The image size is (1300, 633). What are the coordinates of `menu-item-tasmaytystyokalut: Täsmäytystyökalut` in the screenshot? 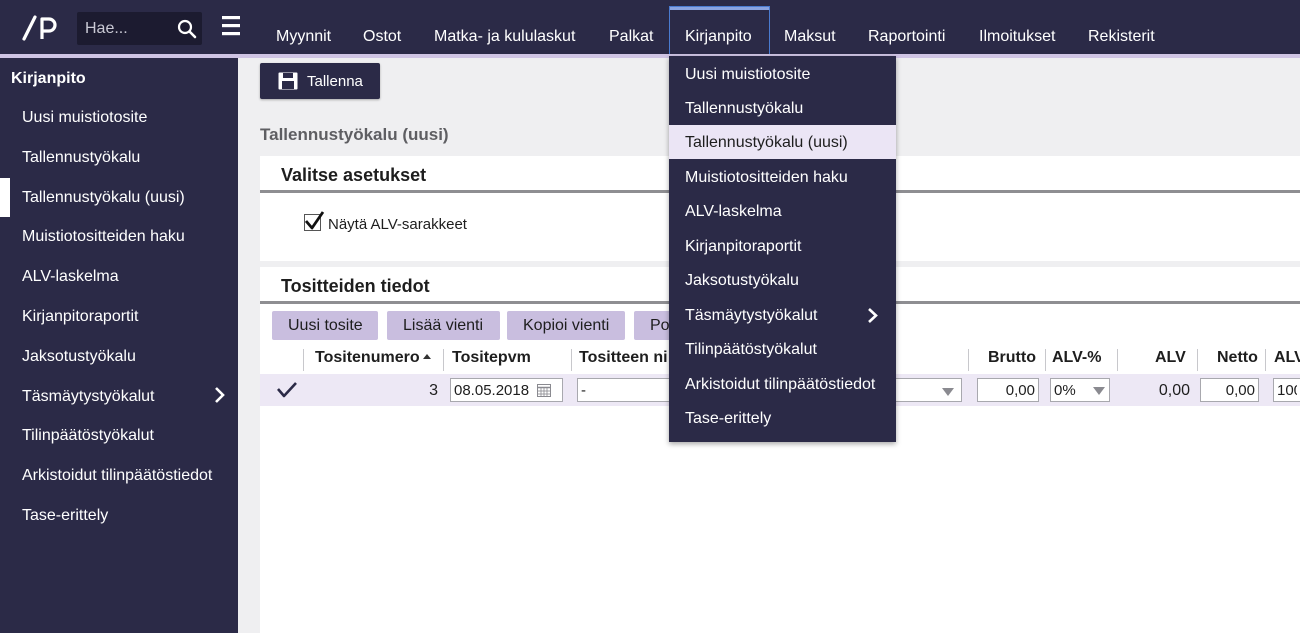 It's located at (782, 315).